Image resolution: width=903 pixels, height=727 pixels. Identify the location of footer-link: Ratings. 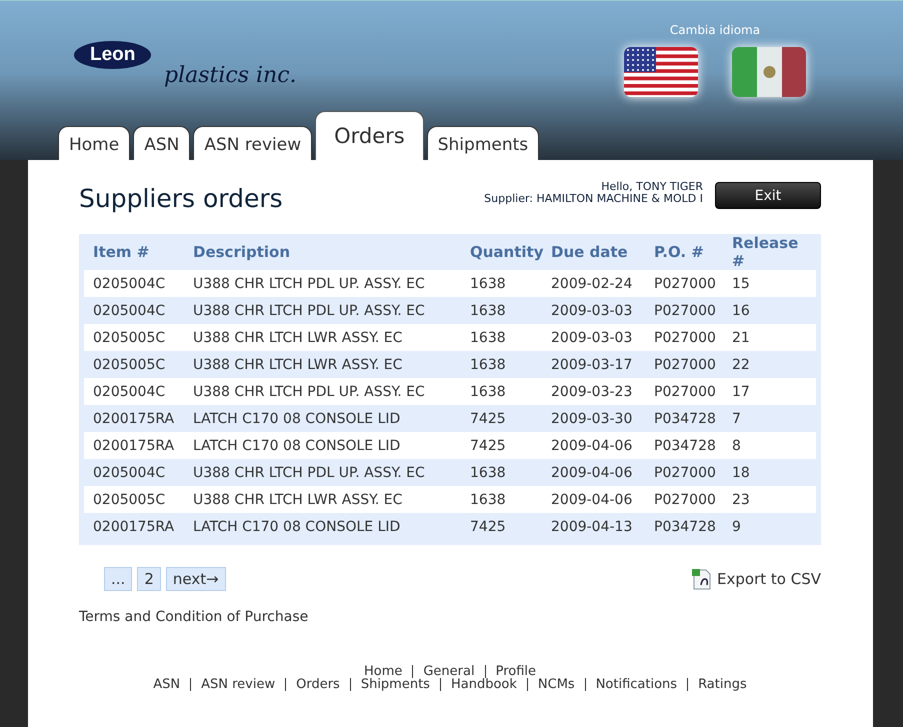
(722, 684).